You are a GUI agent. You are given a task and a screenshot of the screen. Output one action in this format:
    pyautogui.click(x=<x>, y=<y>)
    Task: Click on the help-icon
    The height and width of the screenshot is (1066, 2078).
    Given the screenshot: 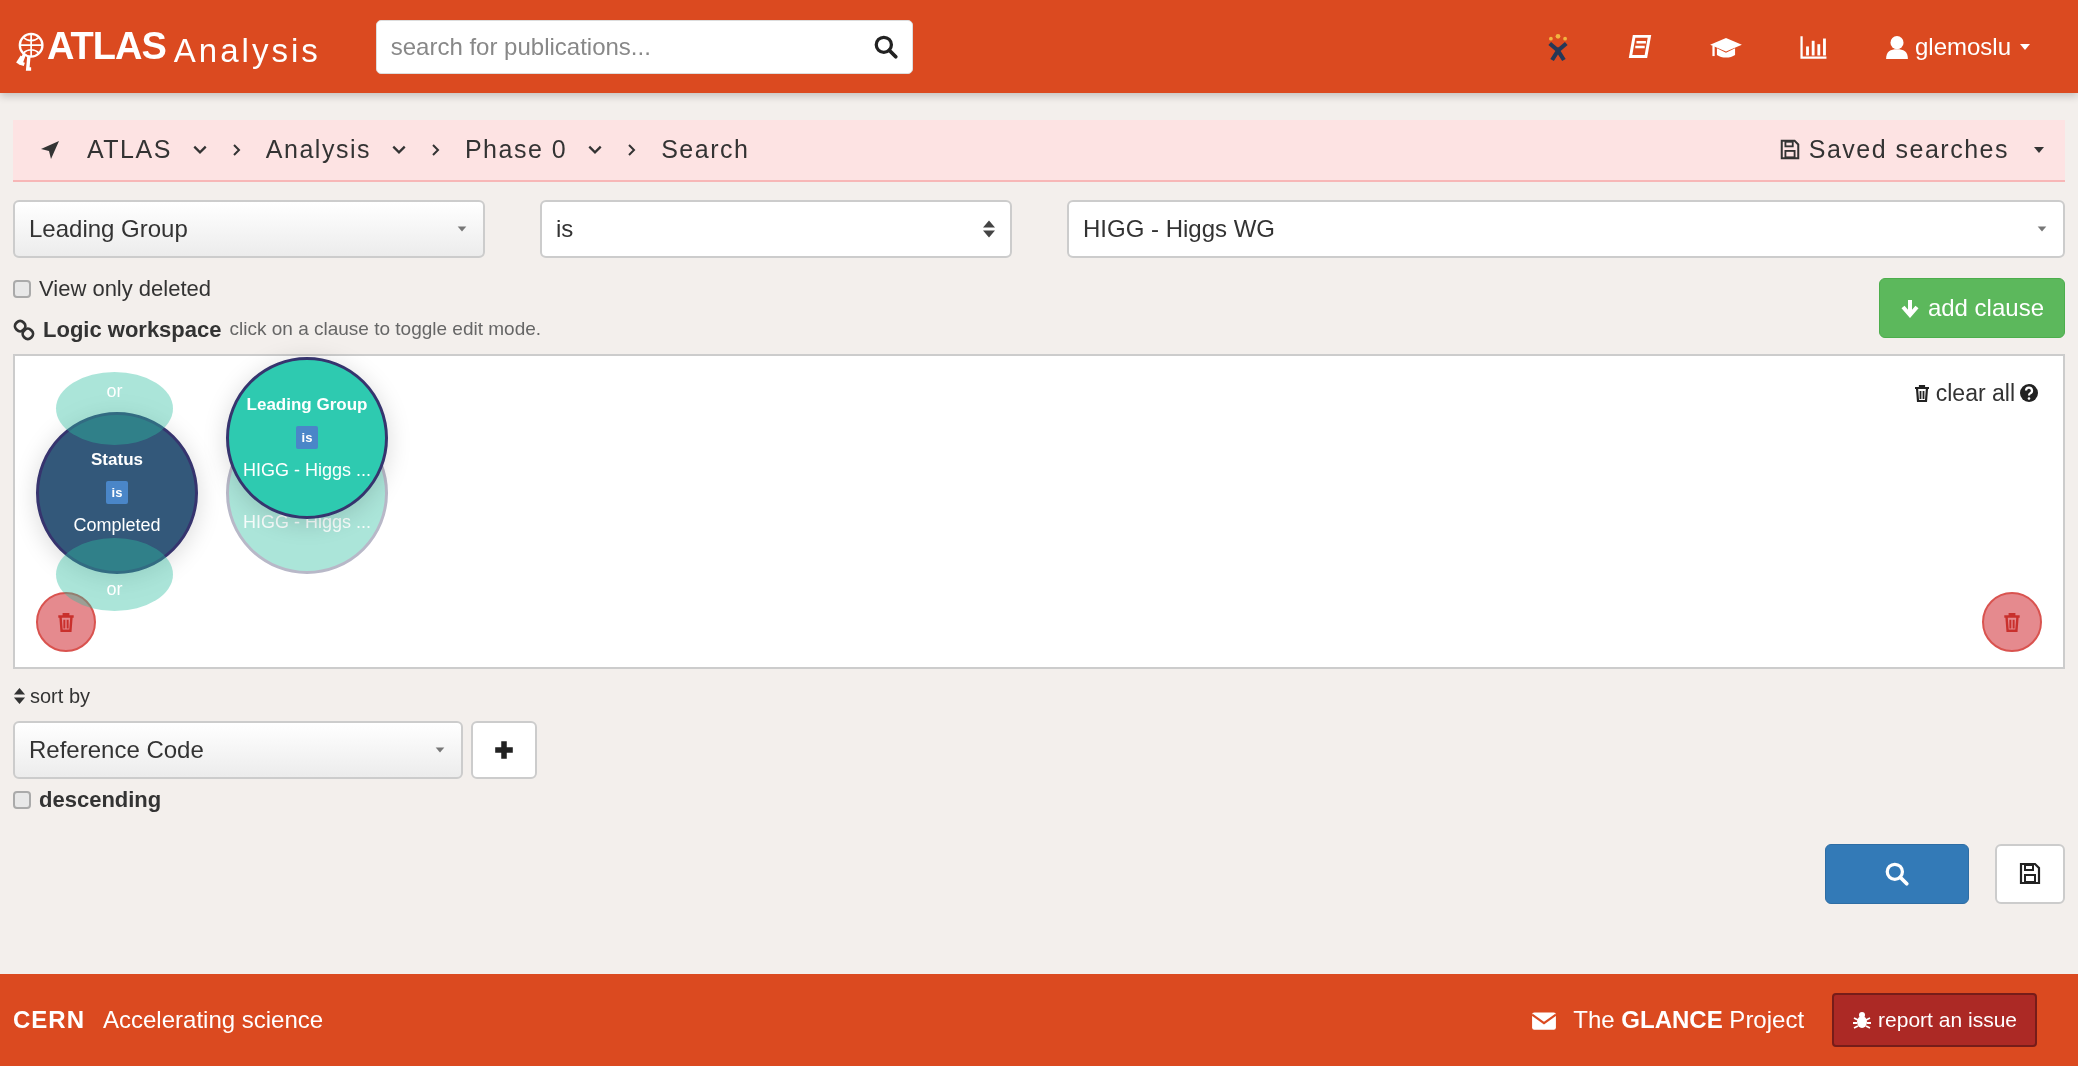 What is the action you would take?
    pyautogui.click(x=2029, y=393)
    